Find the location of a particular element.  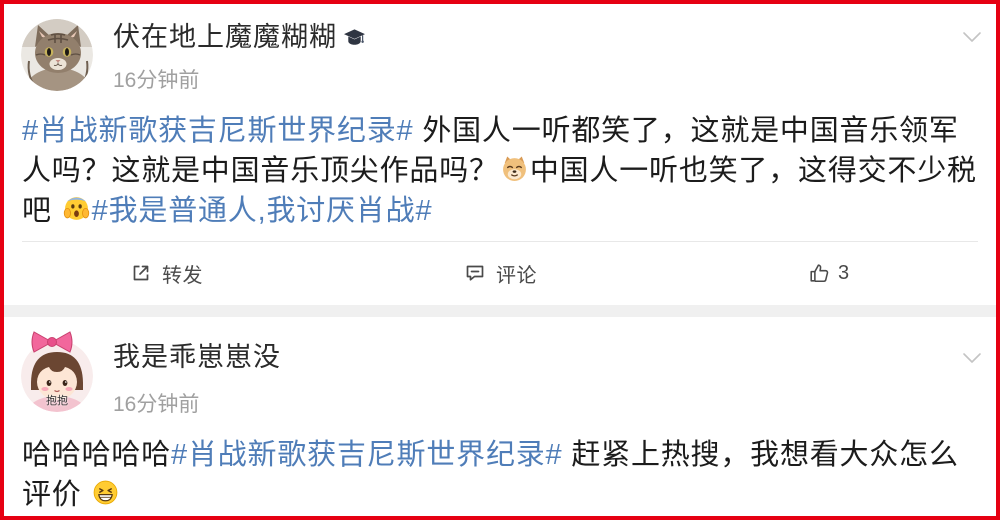

repost-label: 转发 is located at coordinates (182, 275).